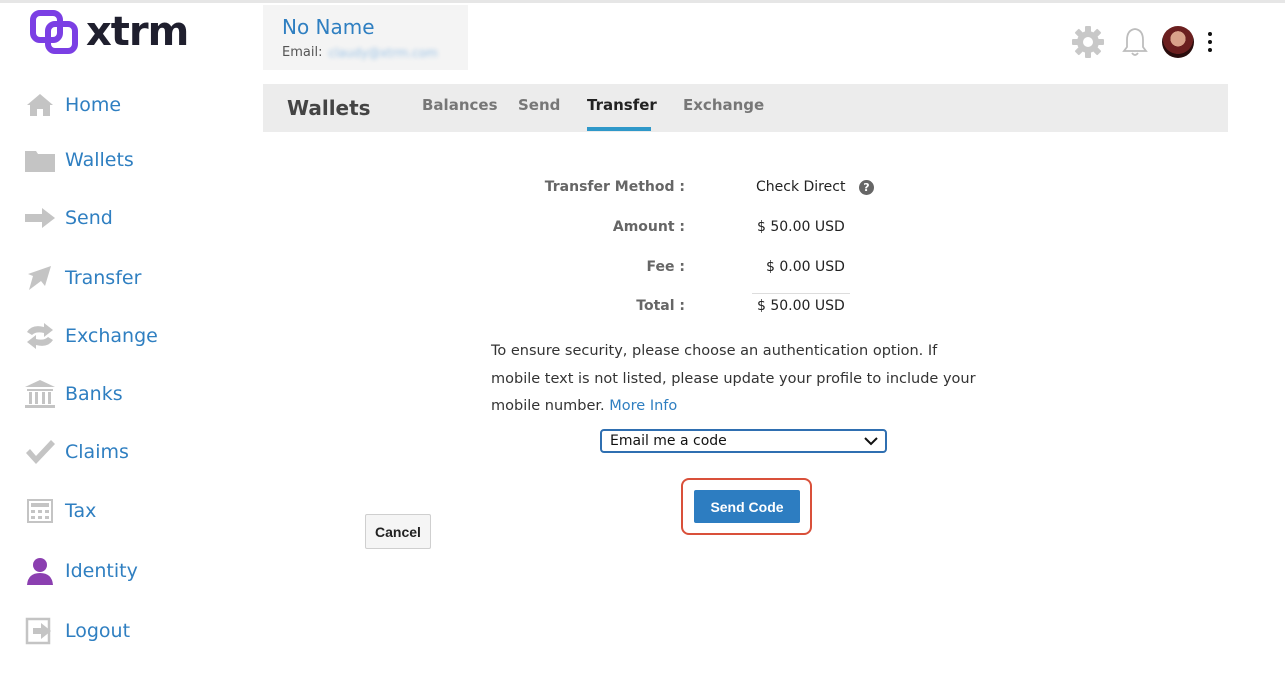 The image size is (1285, 673). Describe the element at coordinates (743, 441) in the screenshot. I see `auth-option-select: Email me a code` at that location.